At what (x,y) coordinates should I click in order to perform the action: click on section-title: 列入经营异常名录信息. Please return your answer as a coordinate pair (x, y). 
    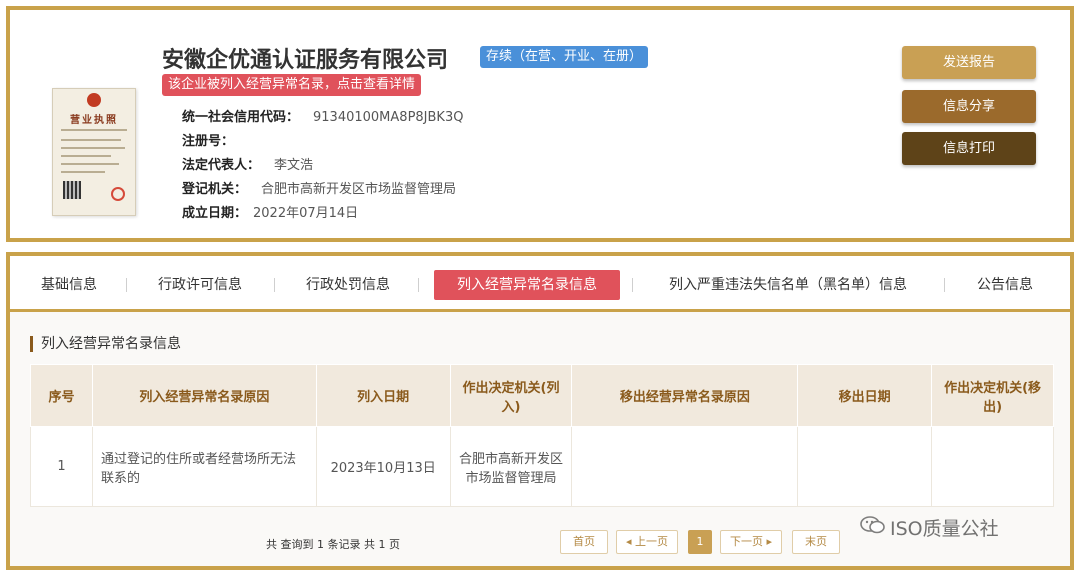
    Looking at the image, I should click on (105, 344).